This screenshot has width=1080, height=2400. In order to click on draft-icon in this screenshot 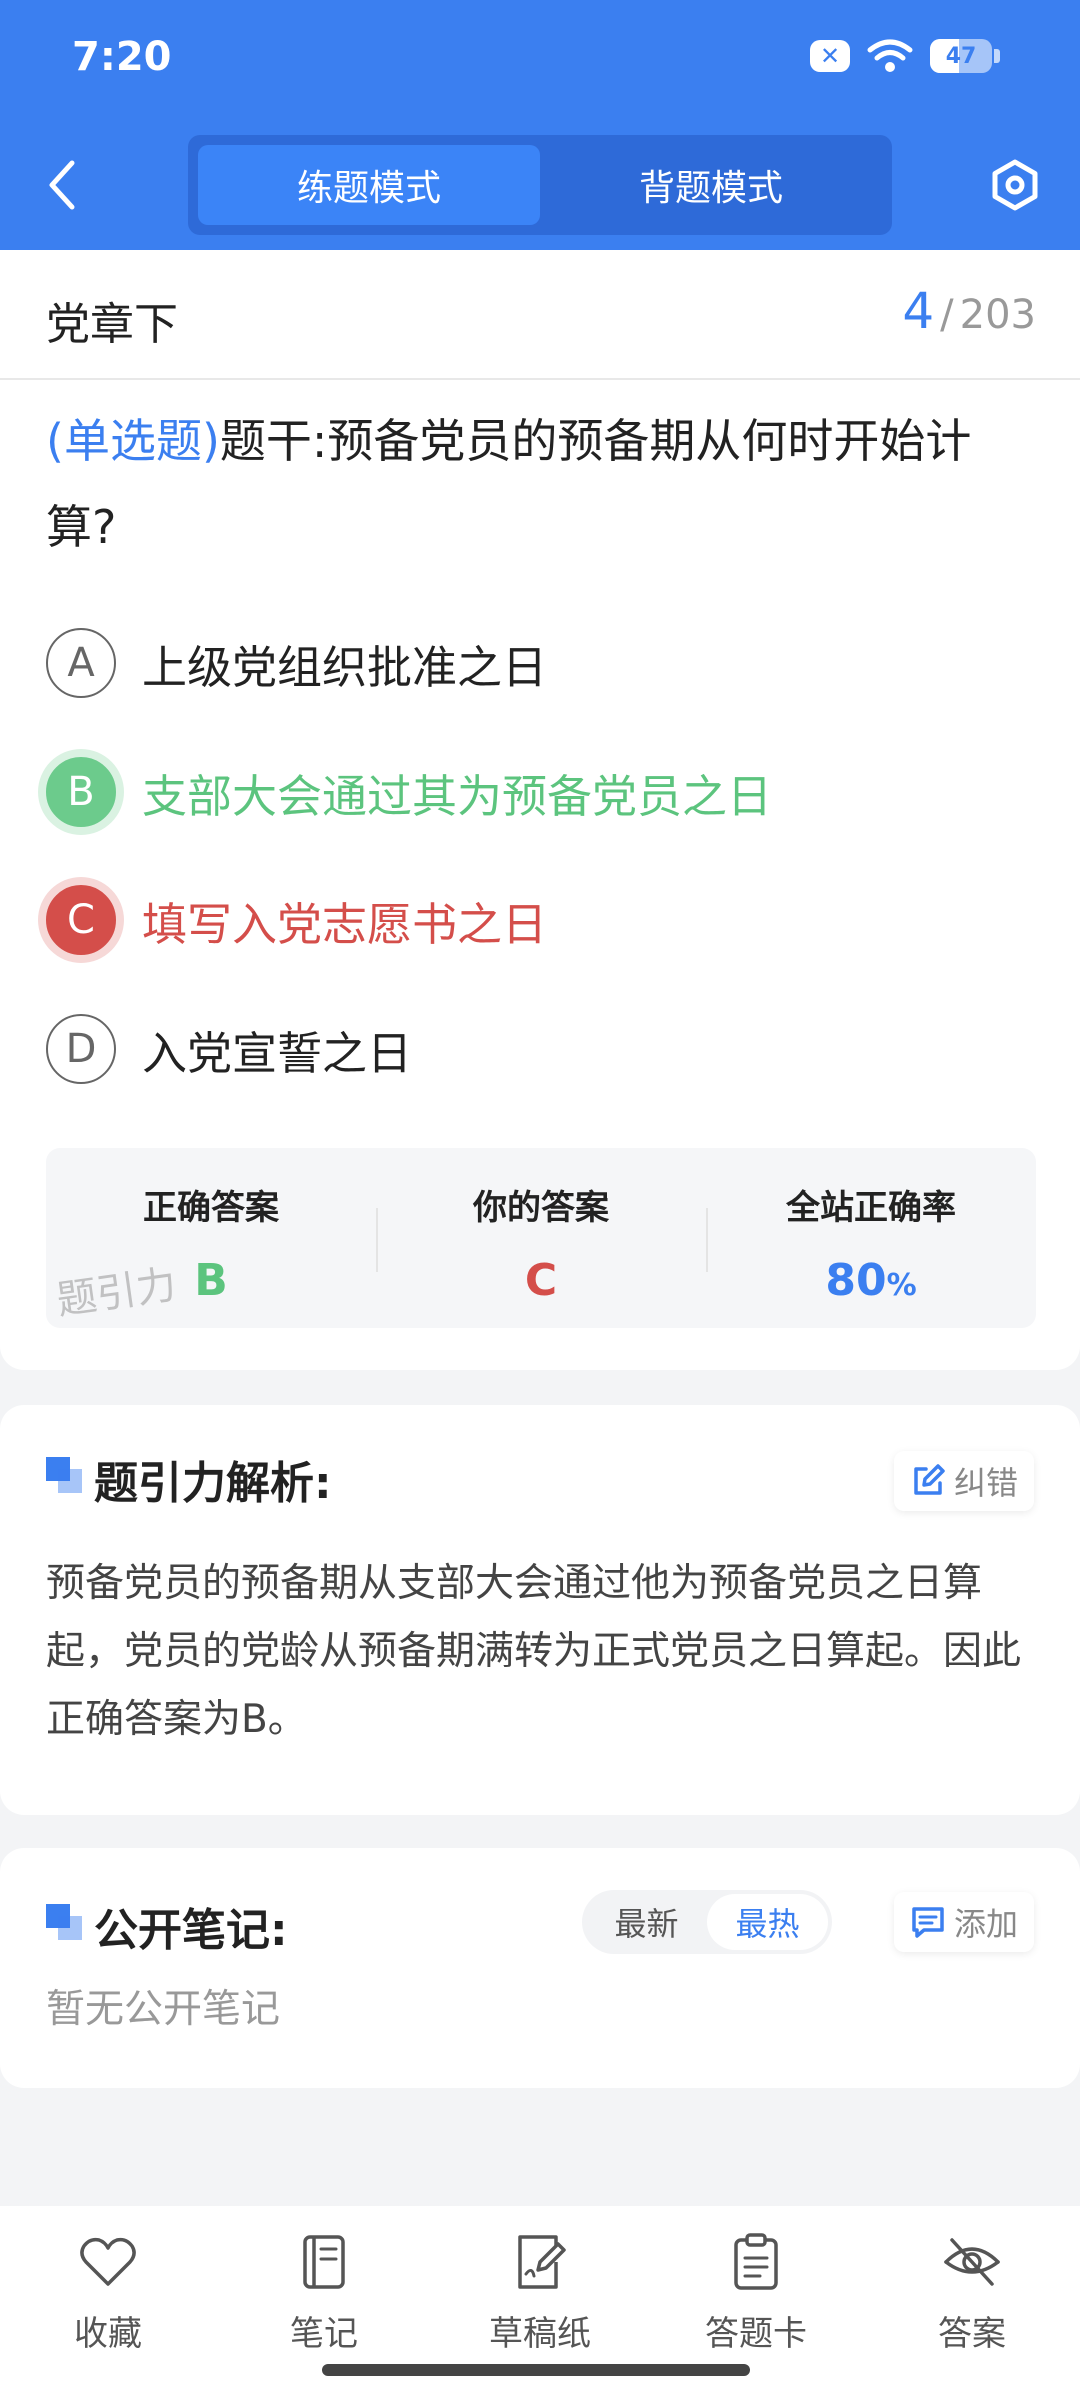, I will do `click(542, 2262)`.